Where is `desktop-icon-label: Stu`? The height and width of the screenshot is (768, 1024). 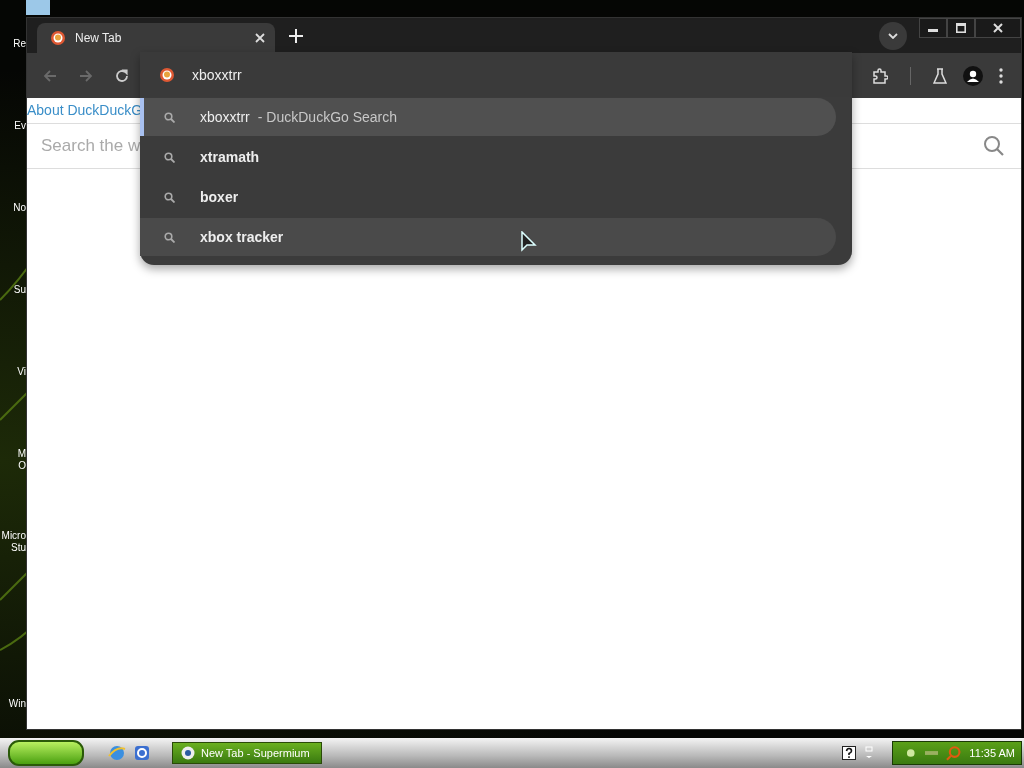
desktop-icon-label: Stu is located at coordinates (18, 548).